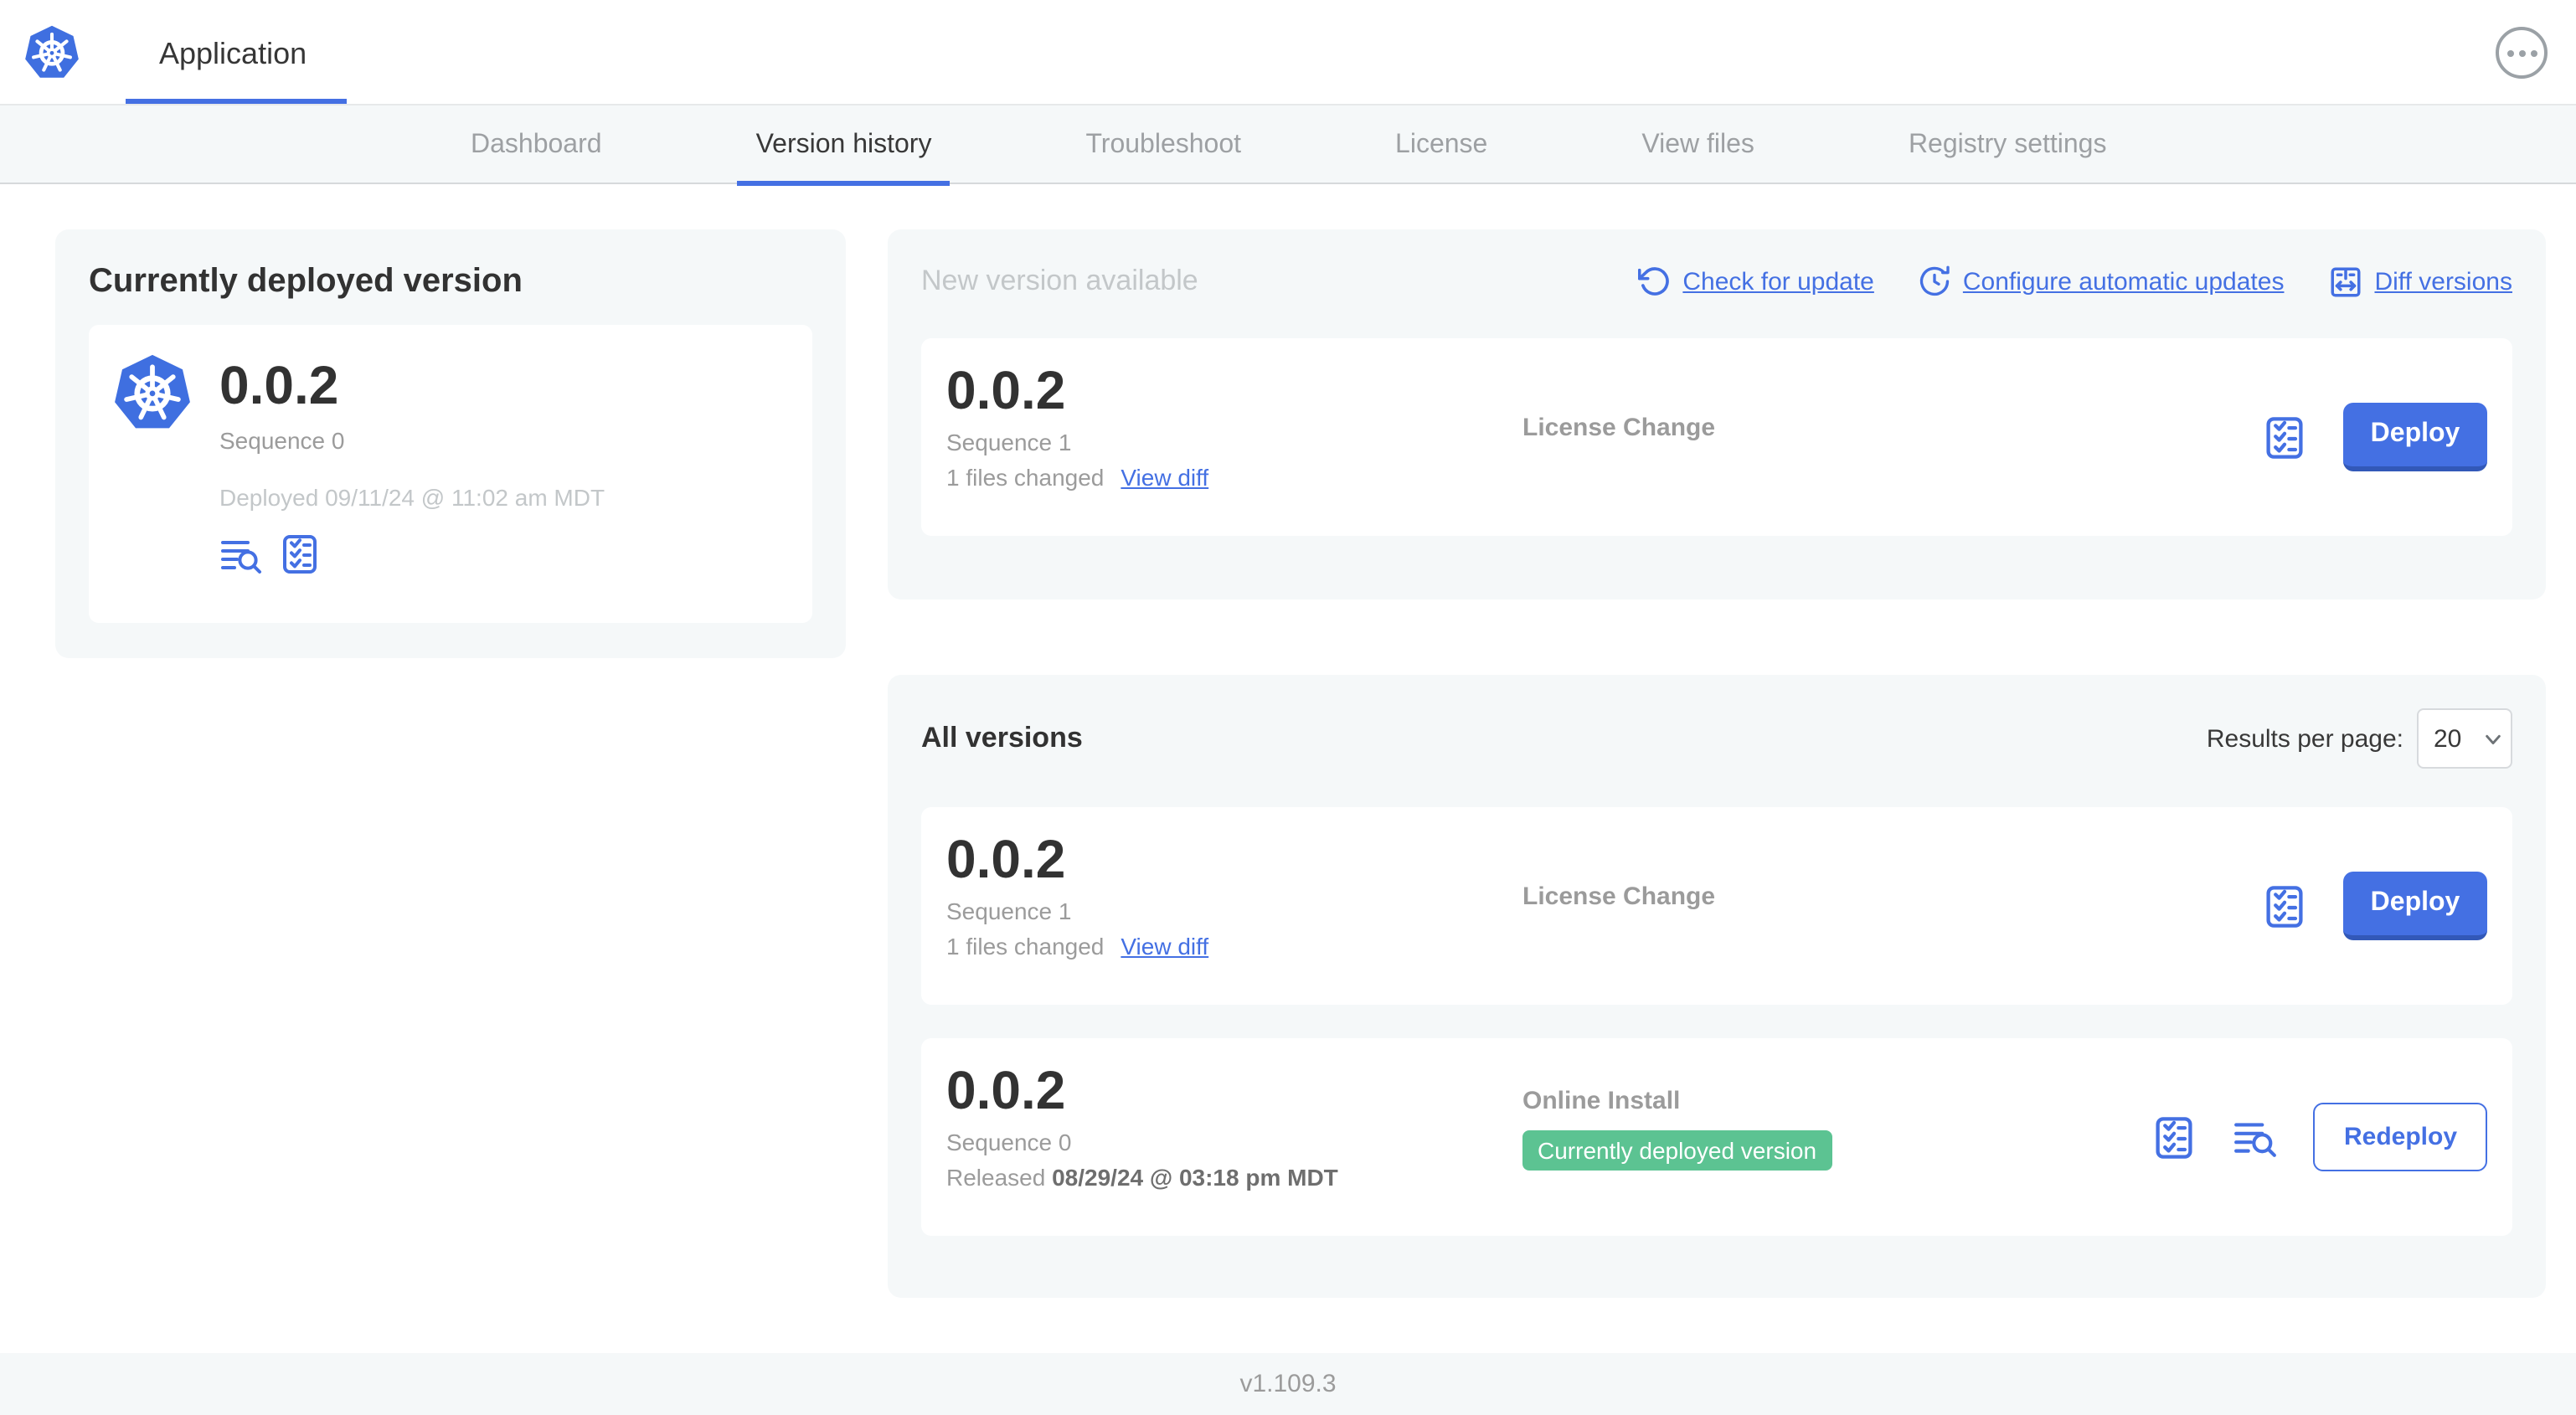  What do you see at coordinates (1163, 144) in the screenshot?
I see `tab-troubleshoot: Troubleshoot` at bounding box center [1163, 144].